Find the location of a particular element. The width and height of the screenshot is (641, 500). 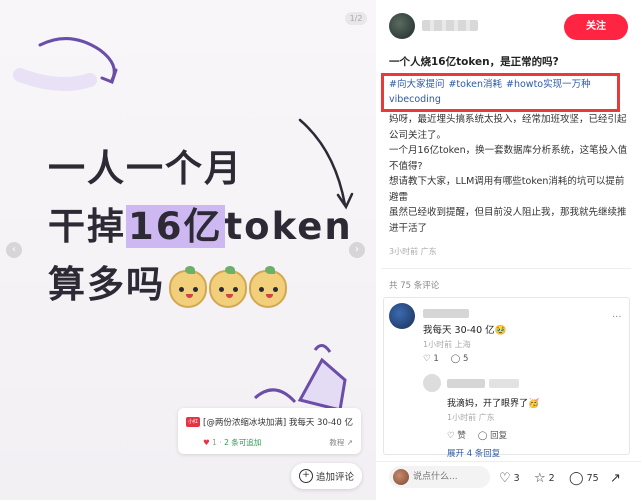

reply-name-redacted is located at coordinates (466, 383).